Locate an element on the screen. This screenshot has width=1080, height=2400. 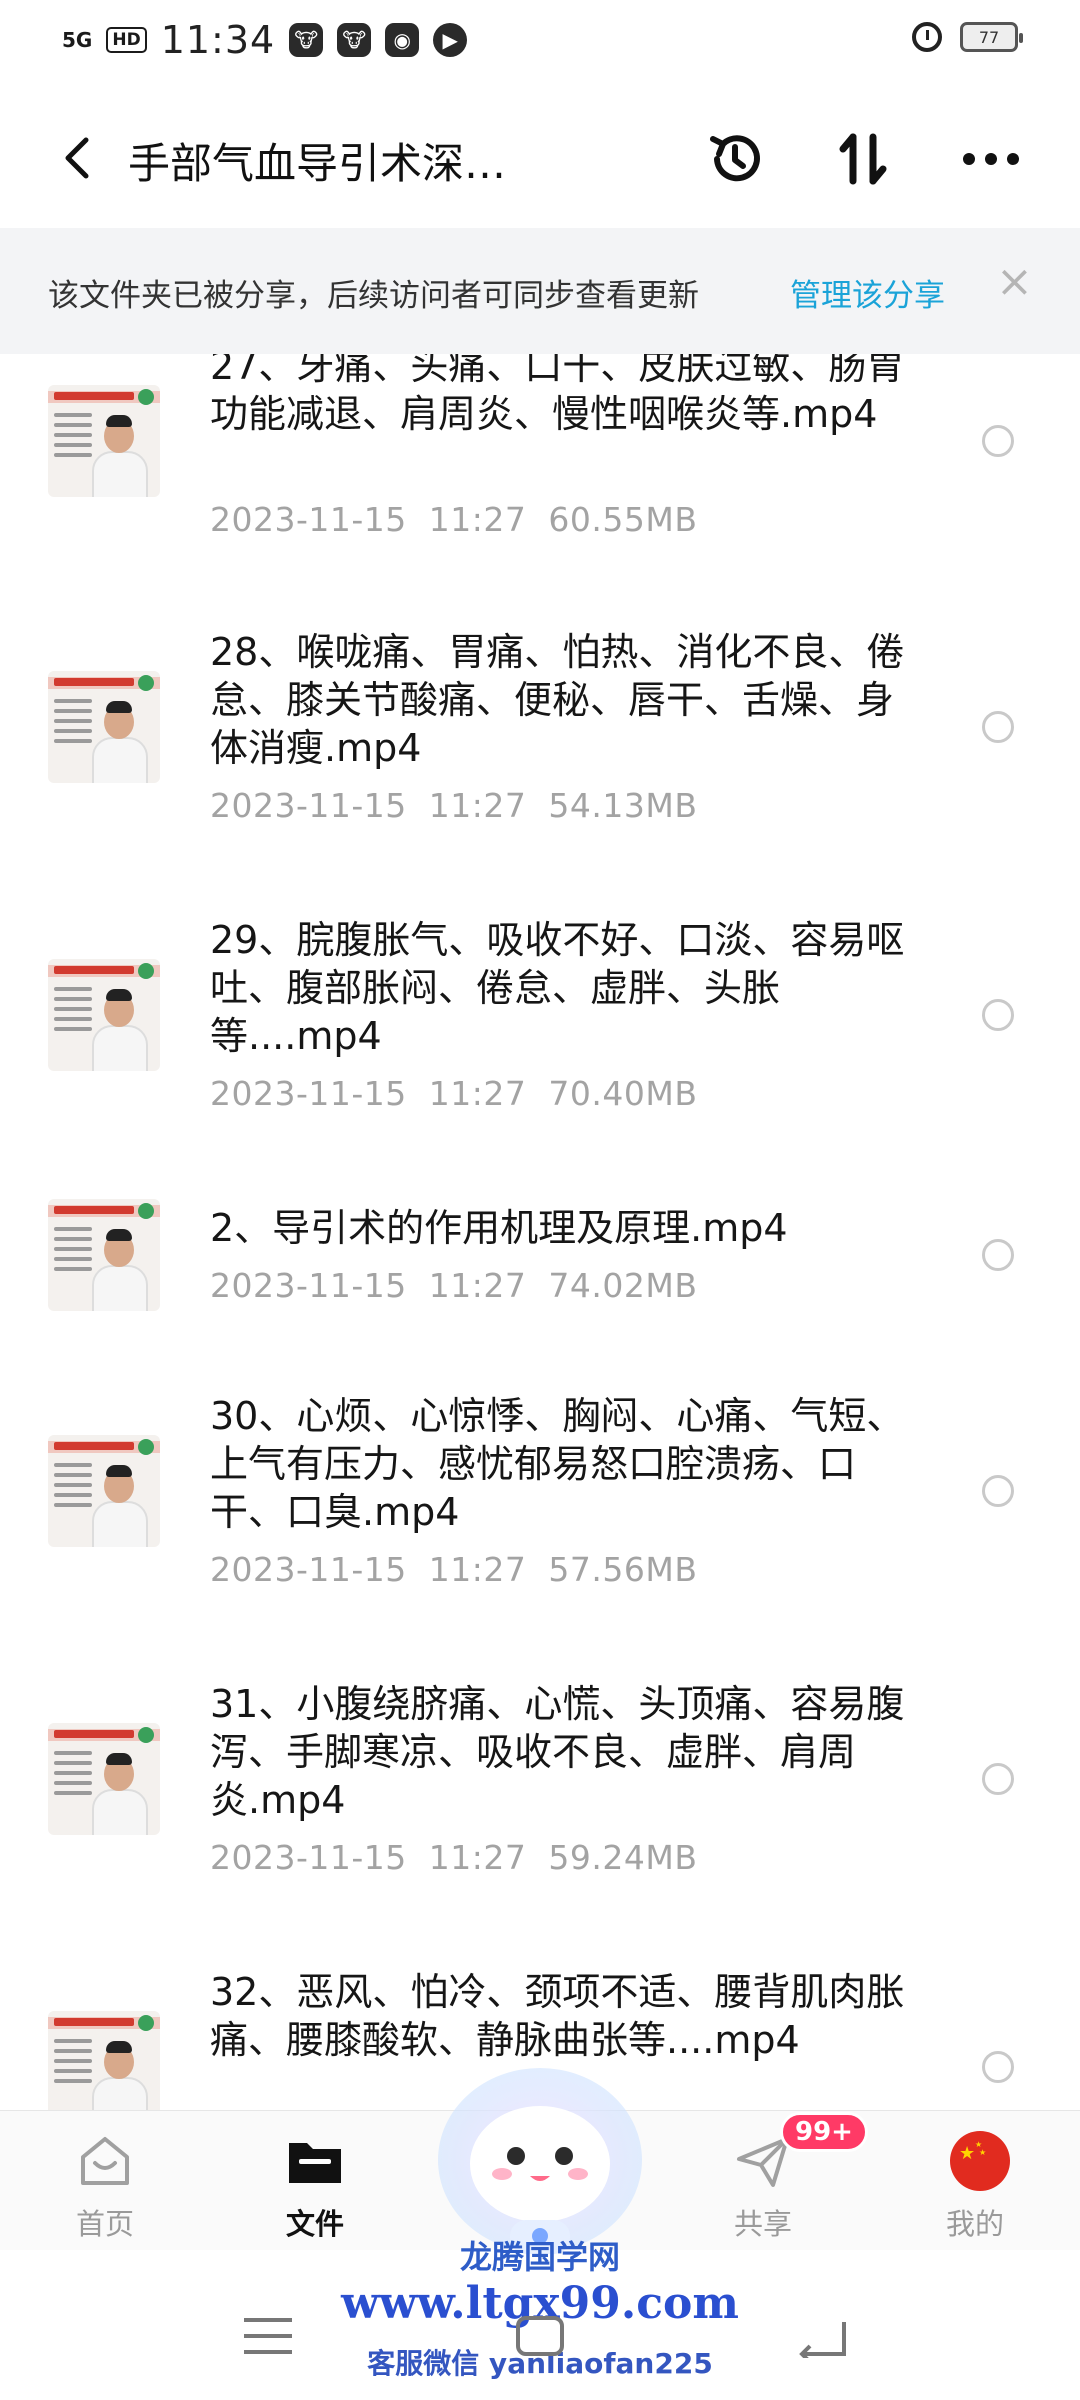
hd-indicator: HD is located at coordinates (126, 40).